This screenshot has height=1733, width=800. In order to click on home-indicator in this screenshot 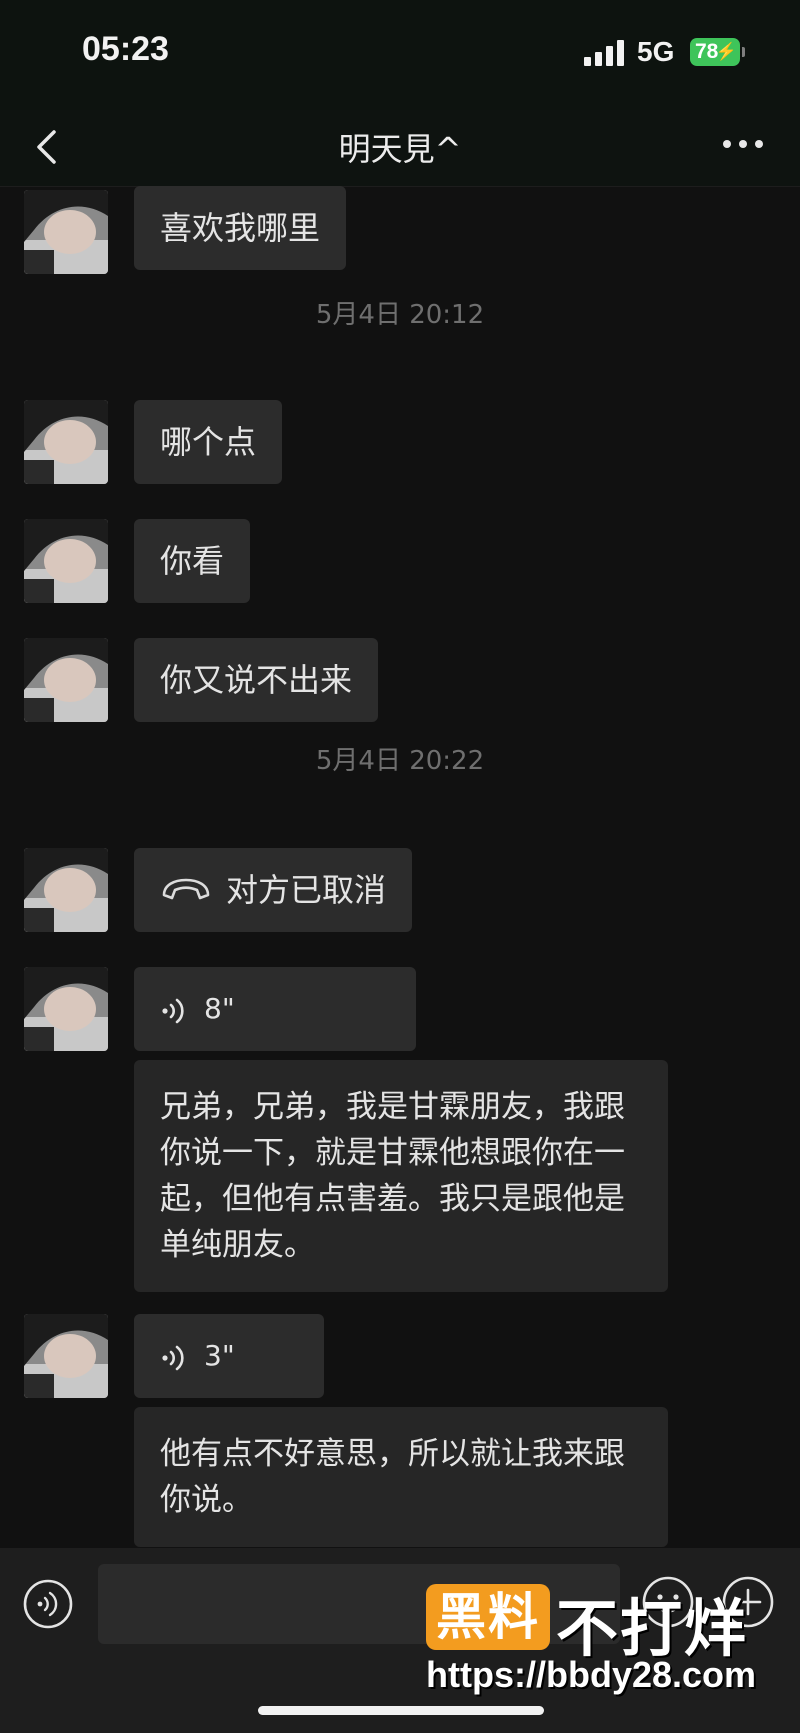, I will do `click(401, 1710)`.